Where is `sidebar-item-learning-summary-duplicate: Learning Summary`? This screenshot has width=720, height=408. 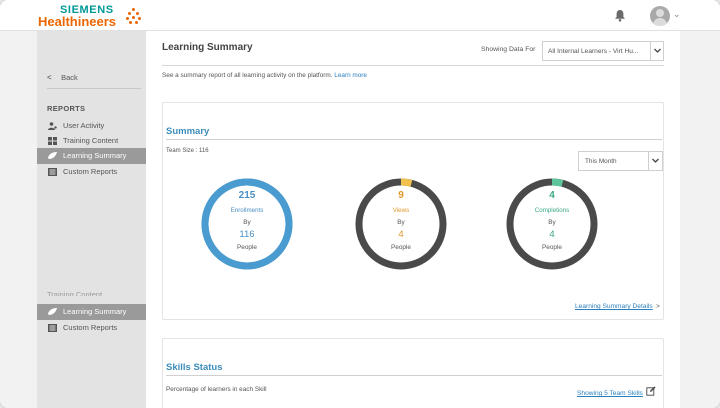 sidebar-item-learning-summary-duplicate: Learning Summary is located at coordinates (91, 312).